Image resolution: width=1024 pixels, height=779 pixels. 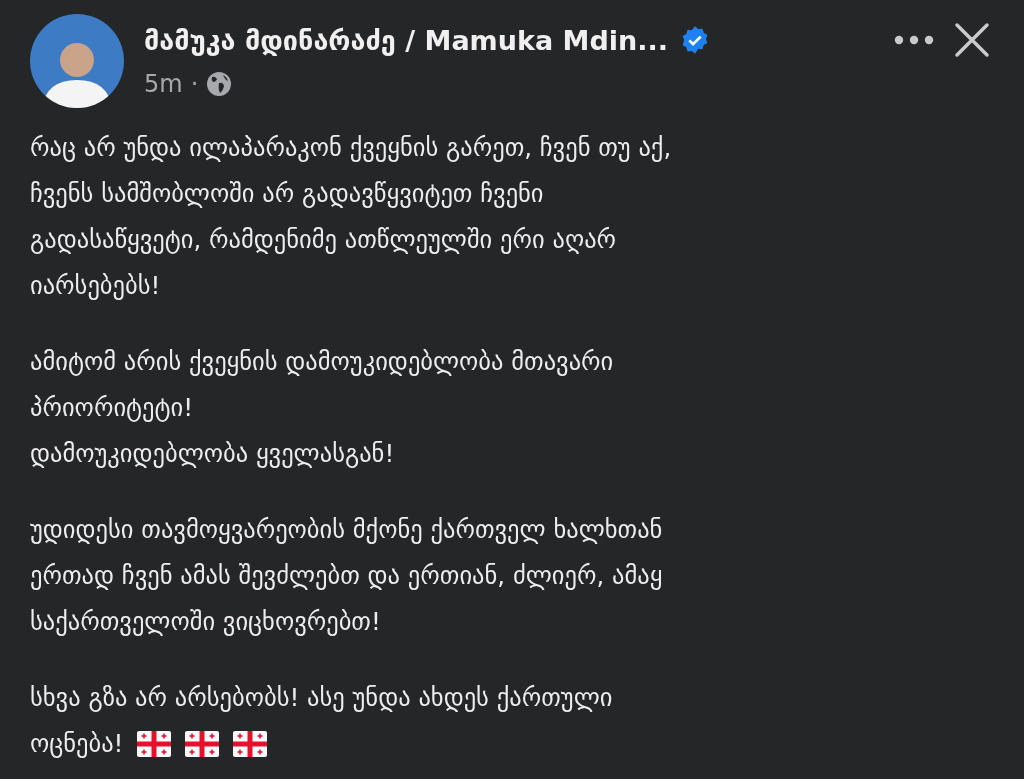 What do you see at coordinates (96, 286) in the screenshot?
I see `post-text: იარსებებს!` at bounding box center [96, 286].